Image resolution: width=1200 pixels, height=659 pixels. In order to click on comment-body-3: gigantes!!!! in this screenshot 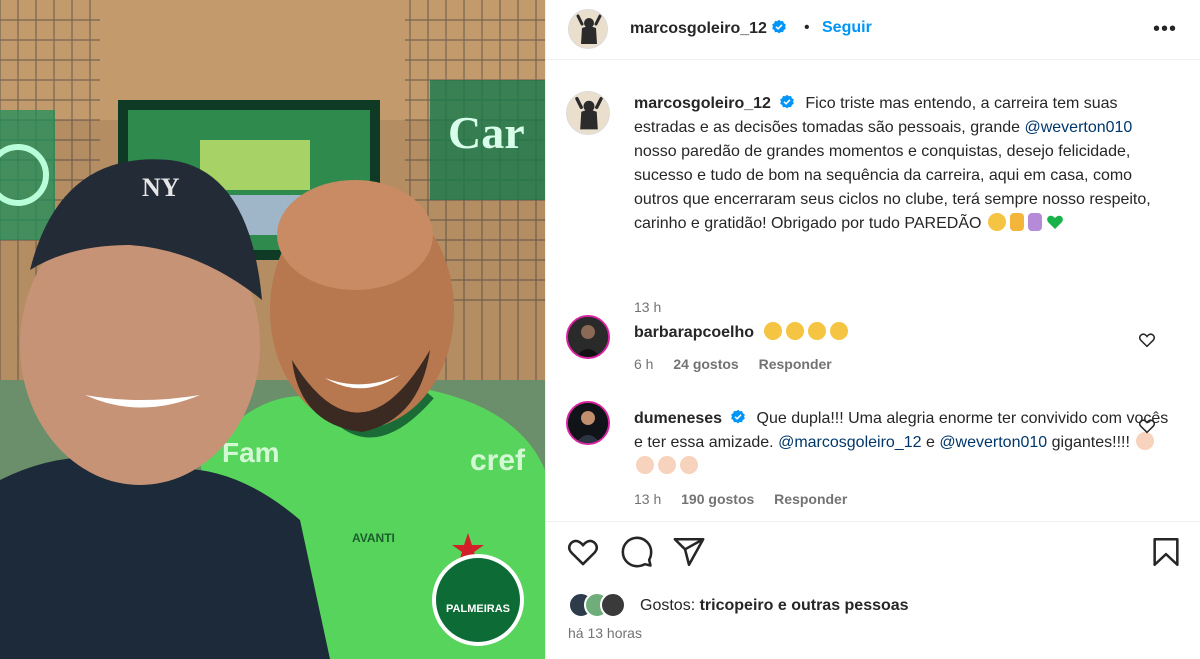, I will do `click(1090, 442)`.